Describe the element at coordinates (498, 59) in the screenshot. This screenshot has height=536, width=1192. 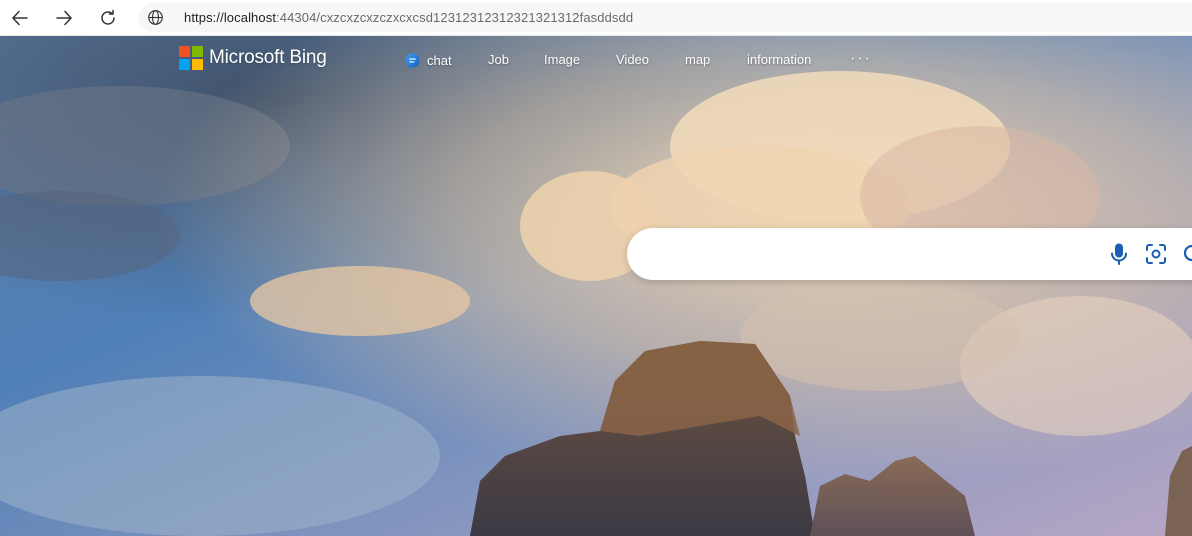
I see `nav-job: Job` at that location.